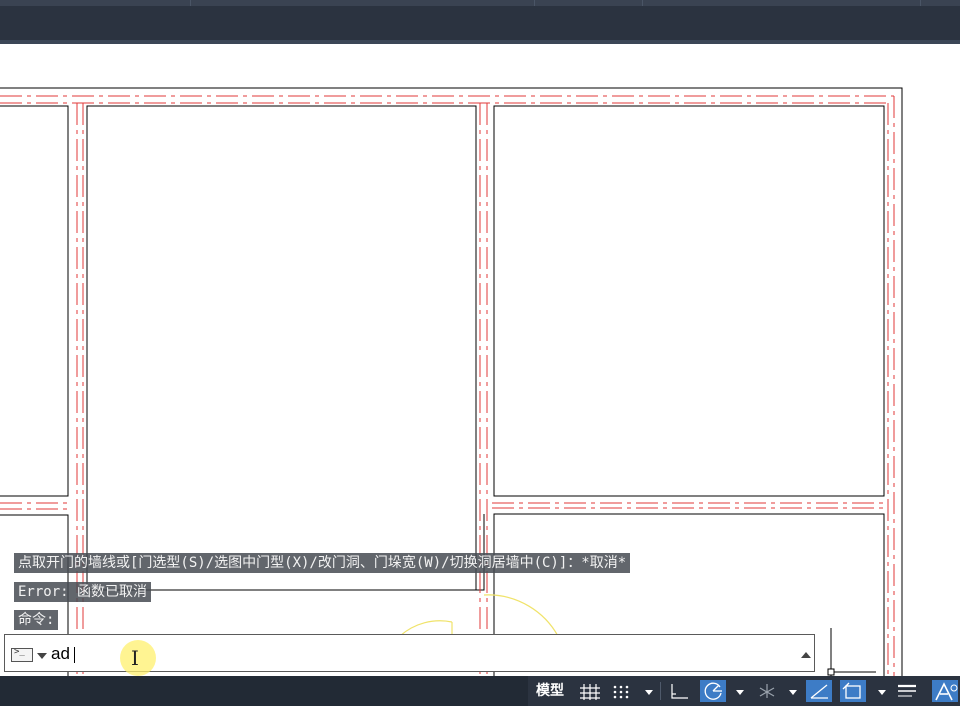 Image resolution: width=960 pixels, height=706 pixels. What do you see at coordinates (851, 652) in the screenshot?
I see `crosshair-cursor` at bounding box center [851, 652].